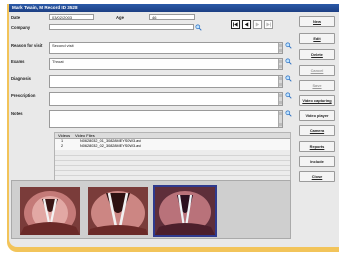  I want to click on reason-scrollbar, so click(280, 48).